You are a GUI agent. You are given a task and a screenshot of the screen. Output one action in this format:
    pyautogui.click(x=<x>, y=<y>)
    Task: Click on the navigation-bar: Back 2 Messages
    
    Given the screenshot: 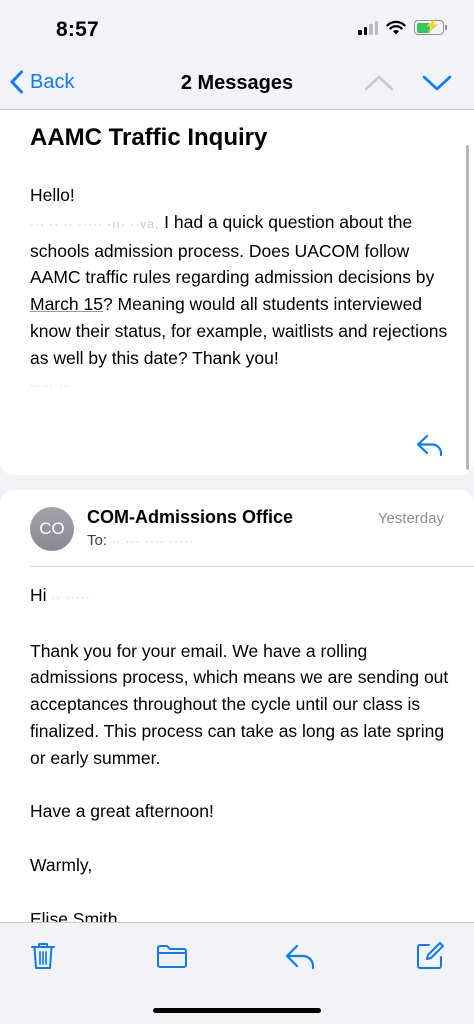 What is the action you would take?
    pyautogui.click(x=237, y=86)
    